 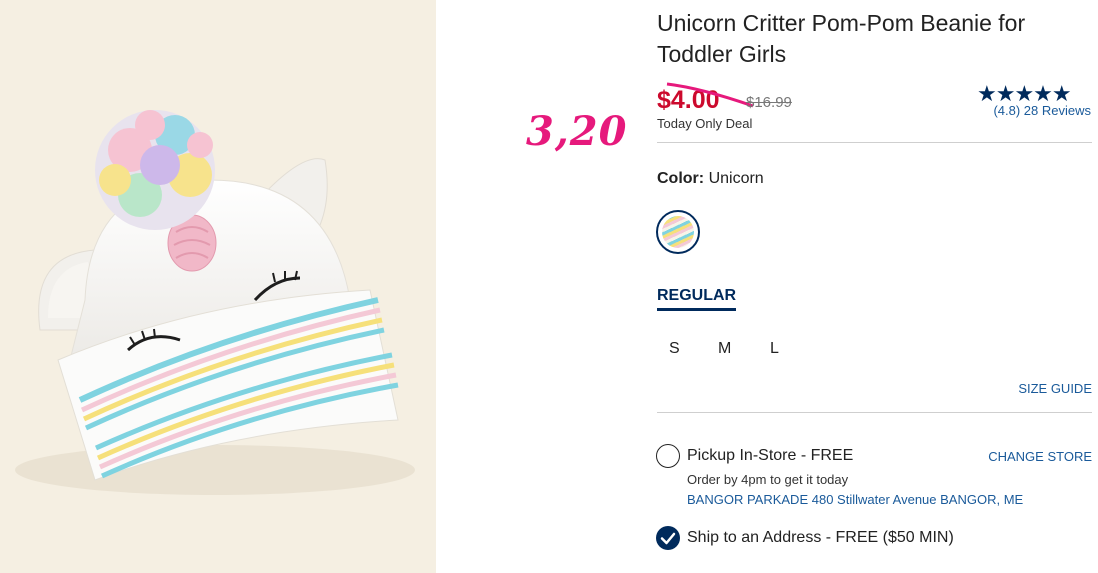 What do you see at coordinates (697, 299) in the screenshot?
I see `tab-regular: REGULAR` at bounding box center [697, 299].